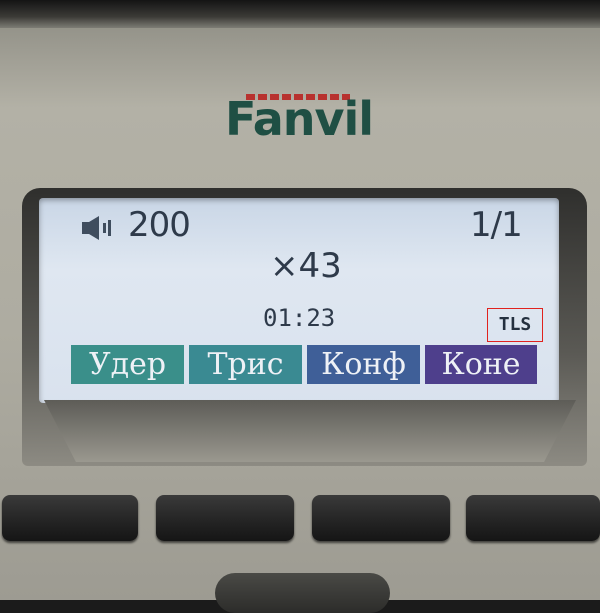  What do you see at coordinates (300, 14) in the screenshot?
I see `phone-top-edge` at bounding box center [300, 14].